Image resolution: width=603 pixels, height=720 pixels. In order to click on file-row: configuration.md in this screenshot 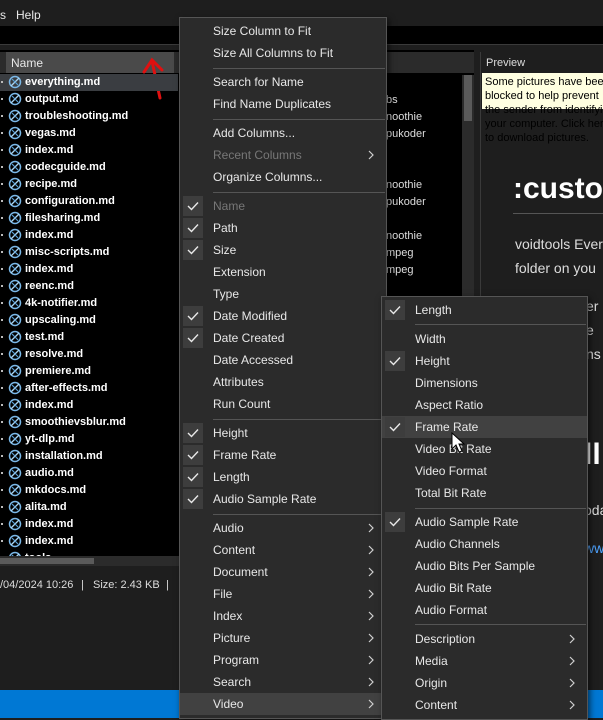, I will do `click(89, 201)`.